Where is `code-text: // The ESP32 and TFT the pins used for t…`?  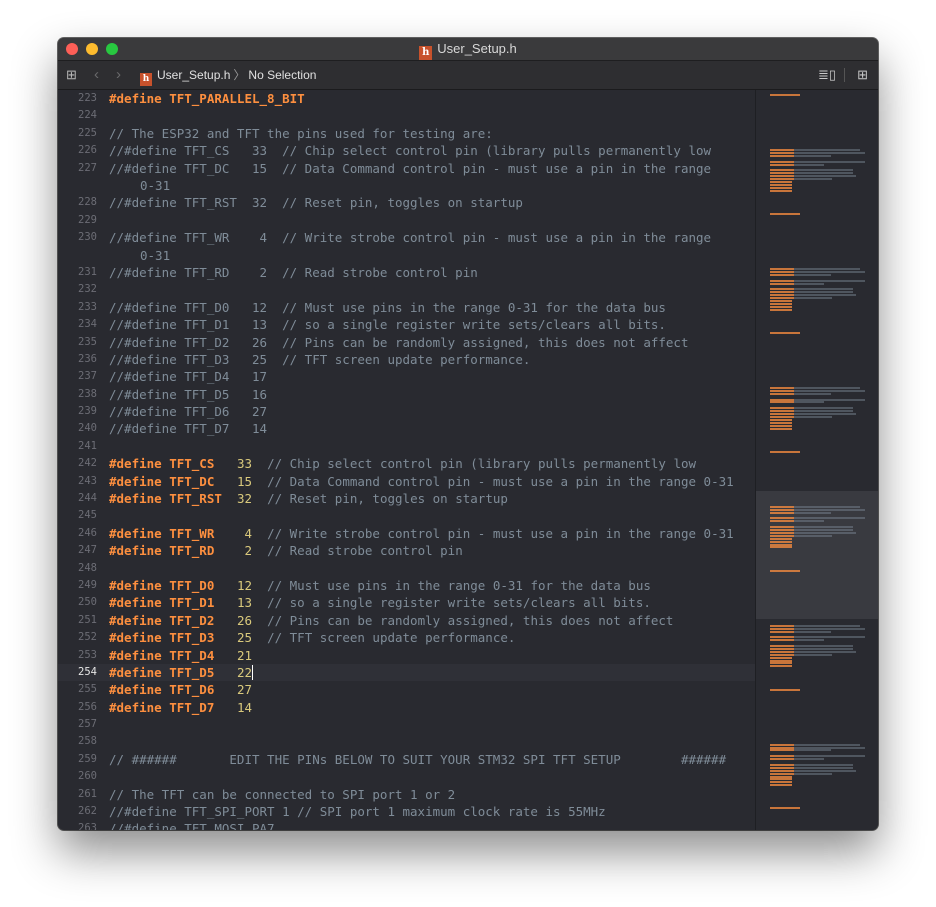 code-text: // The ESP32 and TFT the pins used for t… is located at coordinates (301, 133).